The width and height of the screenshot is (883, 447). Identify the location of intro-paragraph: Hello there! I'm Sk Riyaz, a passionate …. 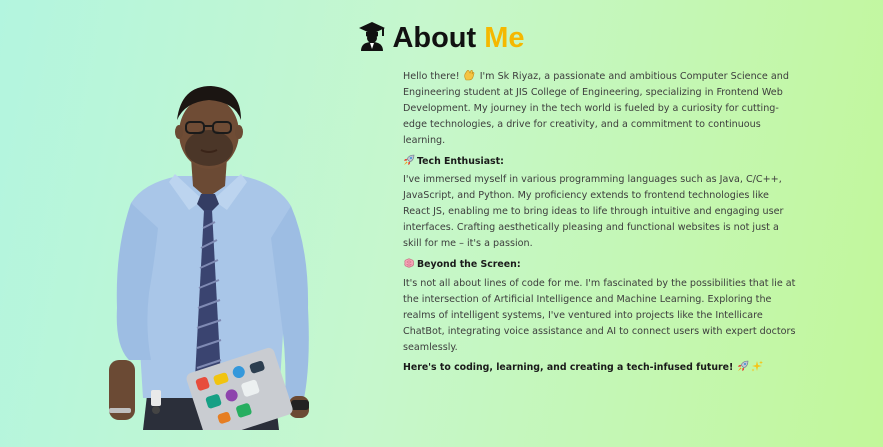
(600, 109).